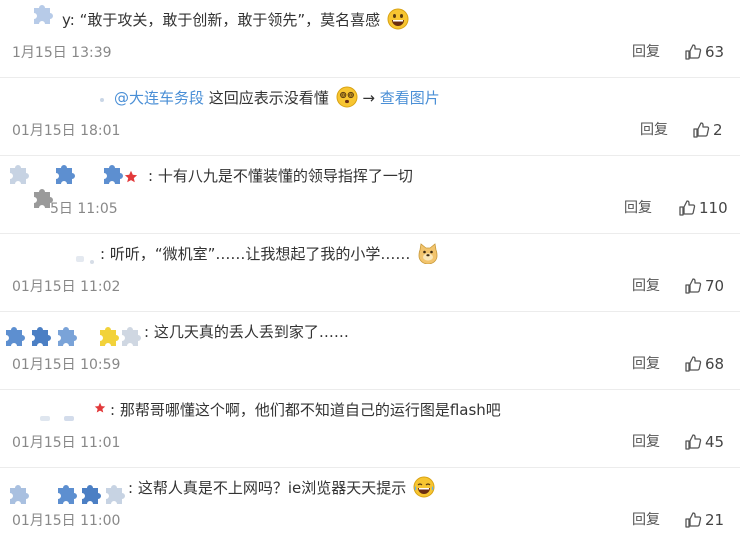  Describe the element at coordinates (704, 286) in the screenshot. I see `like-button: 70` at that location.